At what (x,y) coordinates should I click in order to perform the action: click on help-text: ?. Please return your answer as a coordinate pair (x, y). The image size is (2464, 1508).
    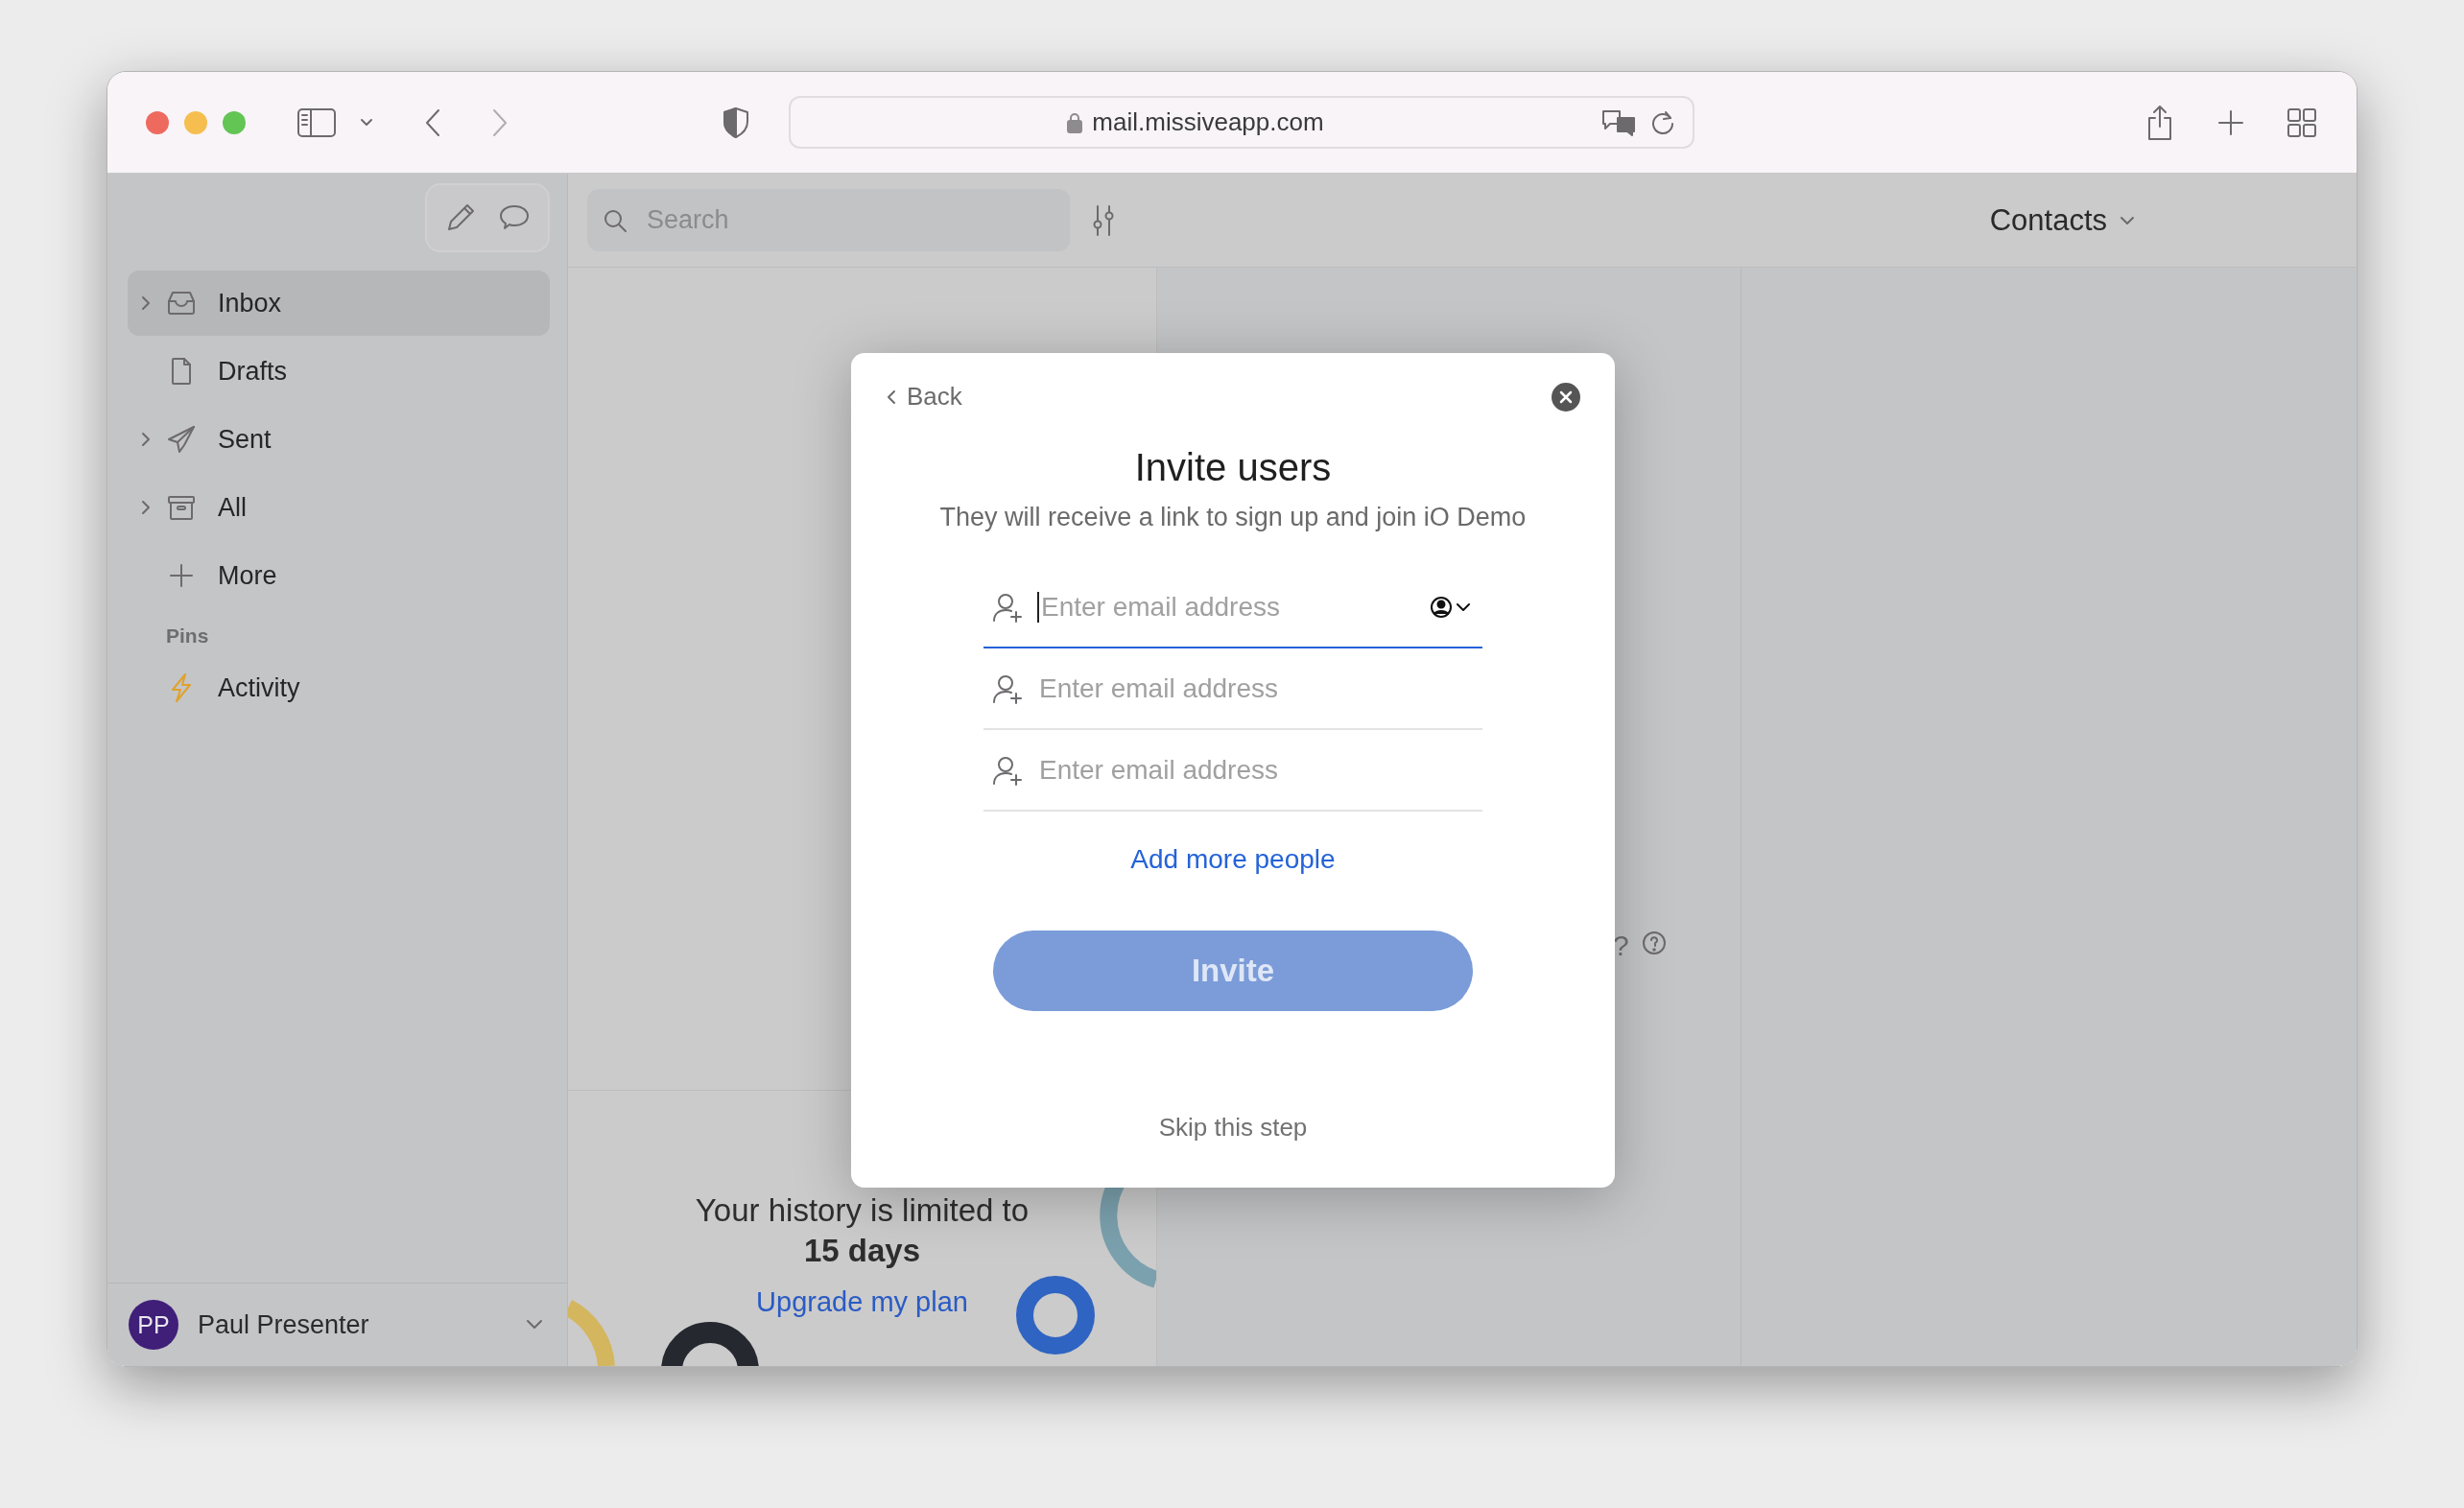
    Looking at the image, I should click on (1621, 946).